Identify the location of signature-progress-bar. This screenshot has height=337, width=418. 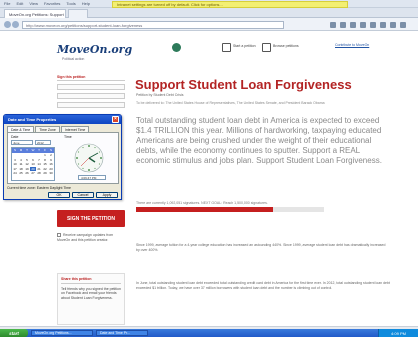
(230, 209).